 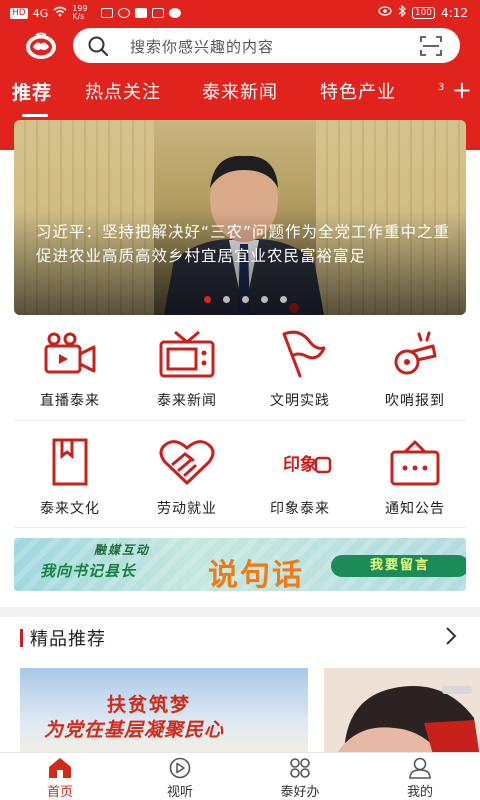 What do you see at coordinates (300, 464) in the screenshot?
I see `logo-text: 印象` at bounding box center [300, 464].